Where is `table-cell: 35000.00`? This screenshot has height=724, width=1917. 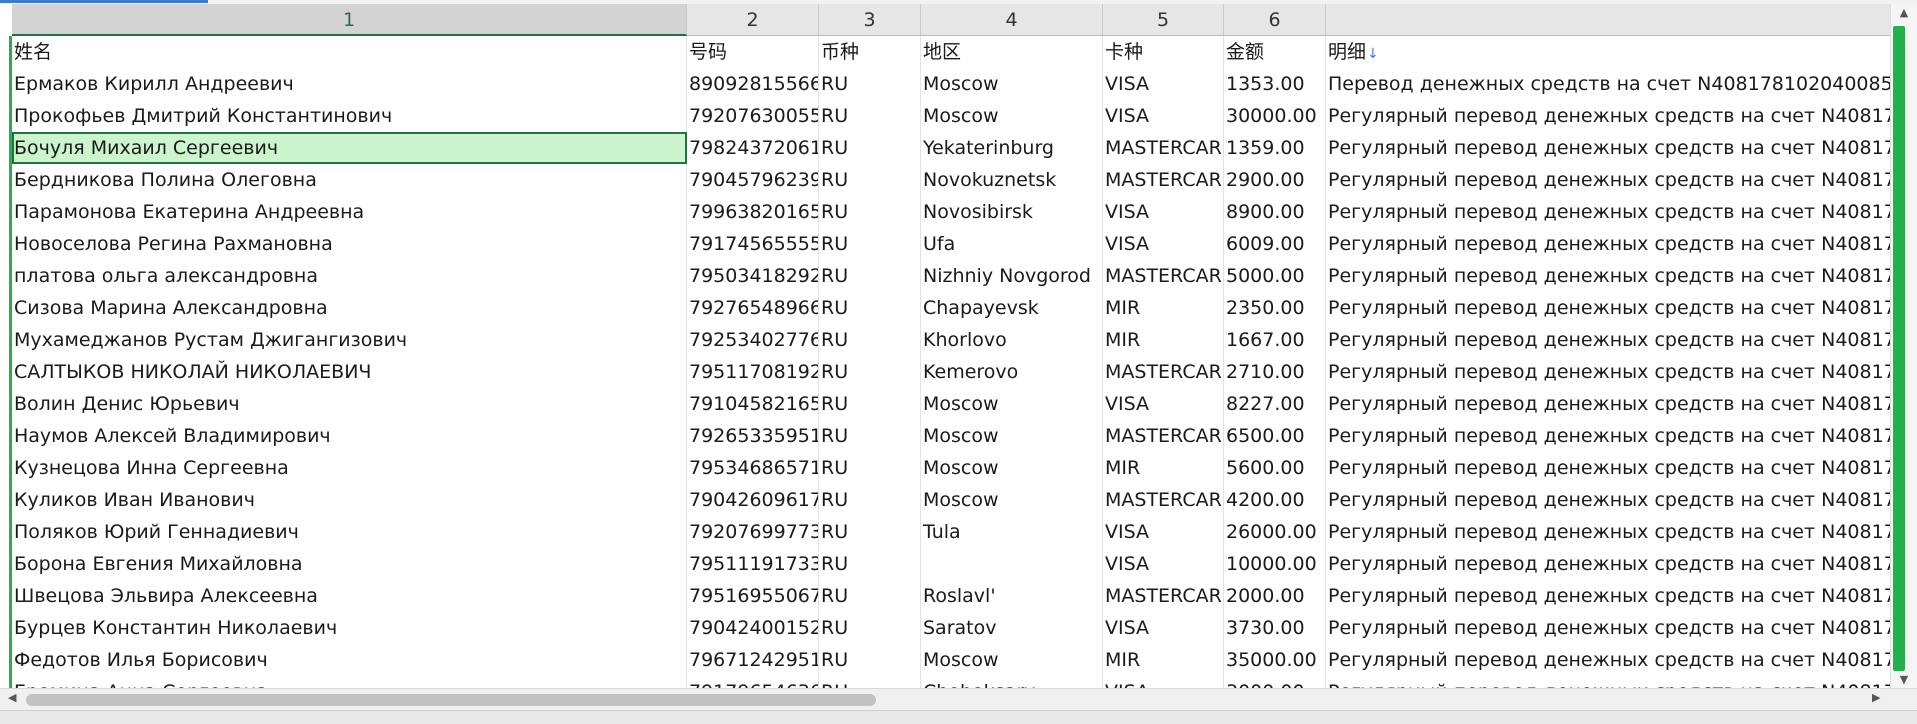
table-cell: 35000.00 is located at coordinates (1275, 660).